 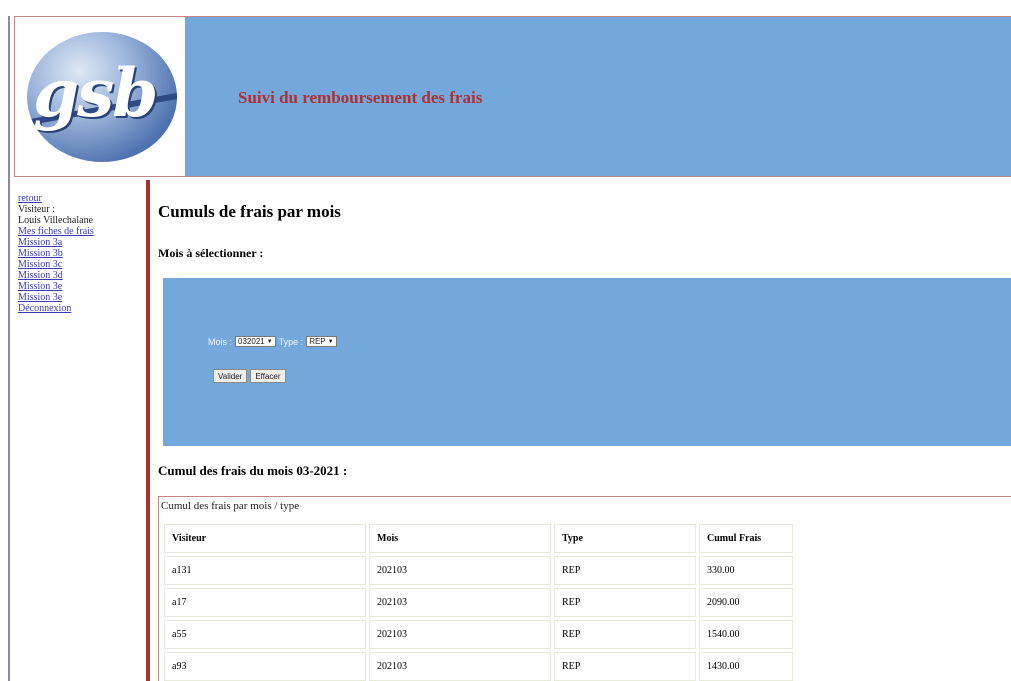 What do you see at coordinates (230, 506) in the screenshot?
I see `table-caption: Cumul des frais par mois / type` at bounding box center [230, 506].